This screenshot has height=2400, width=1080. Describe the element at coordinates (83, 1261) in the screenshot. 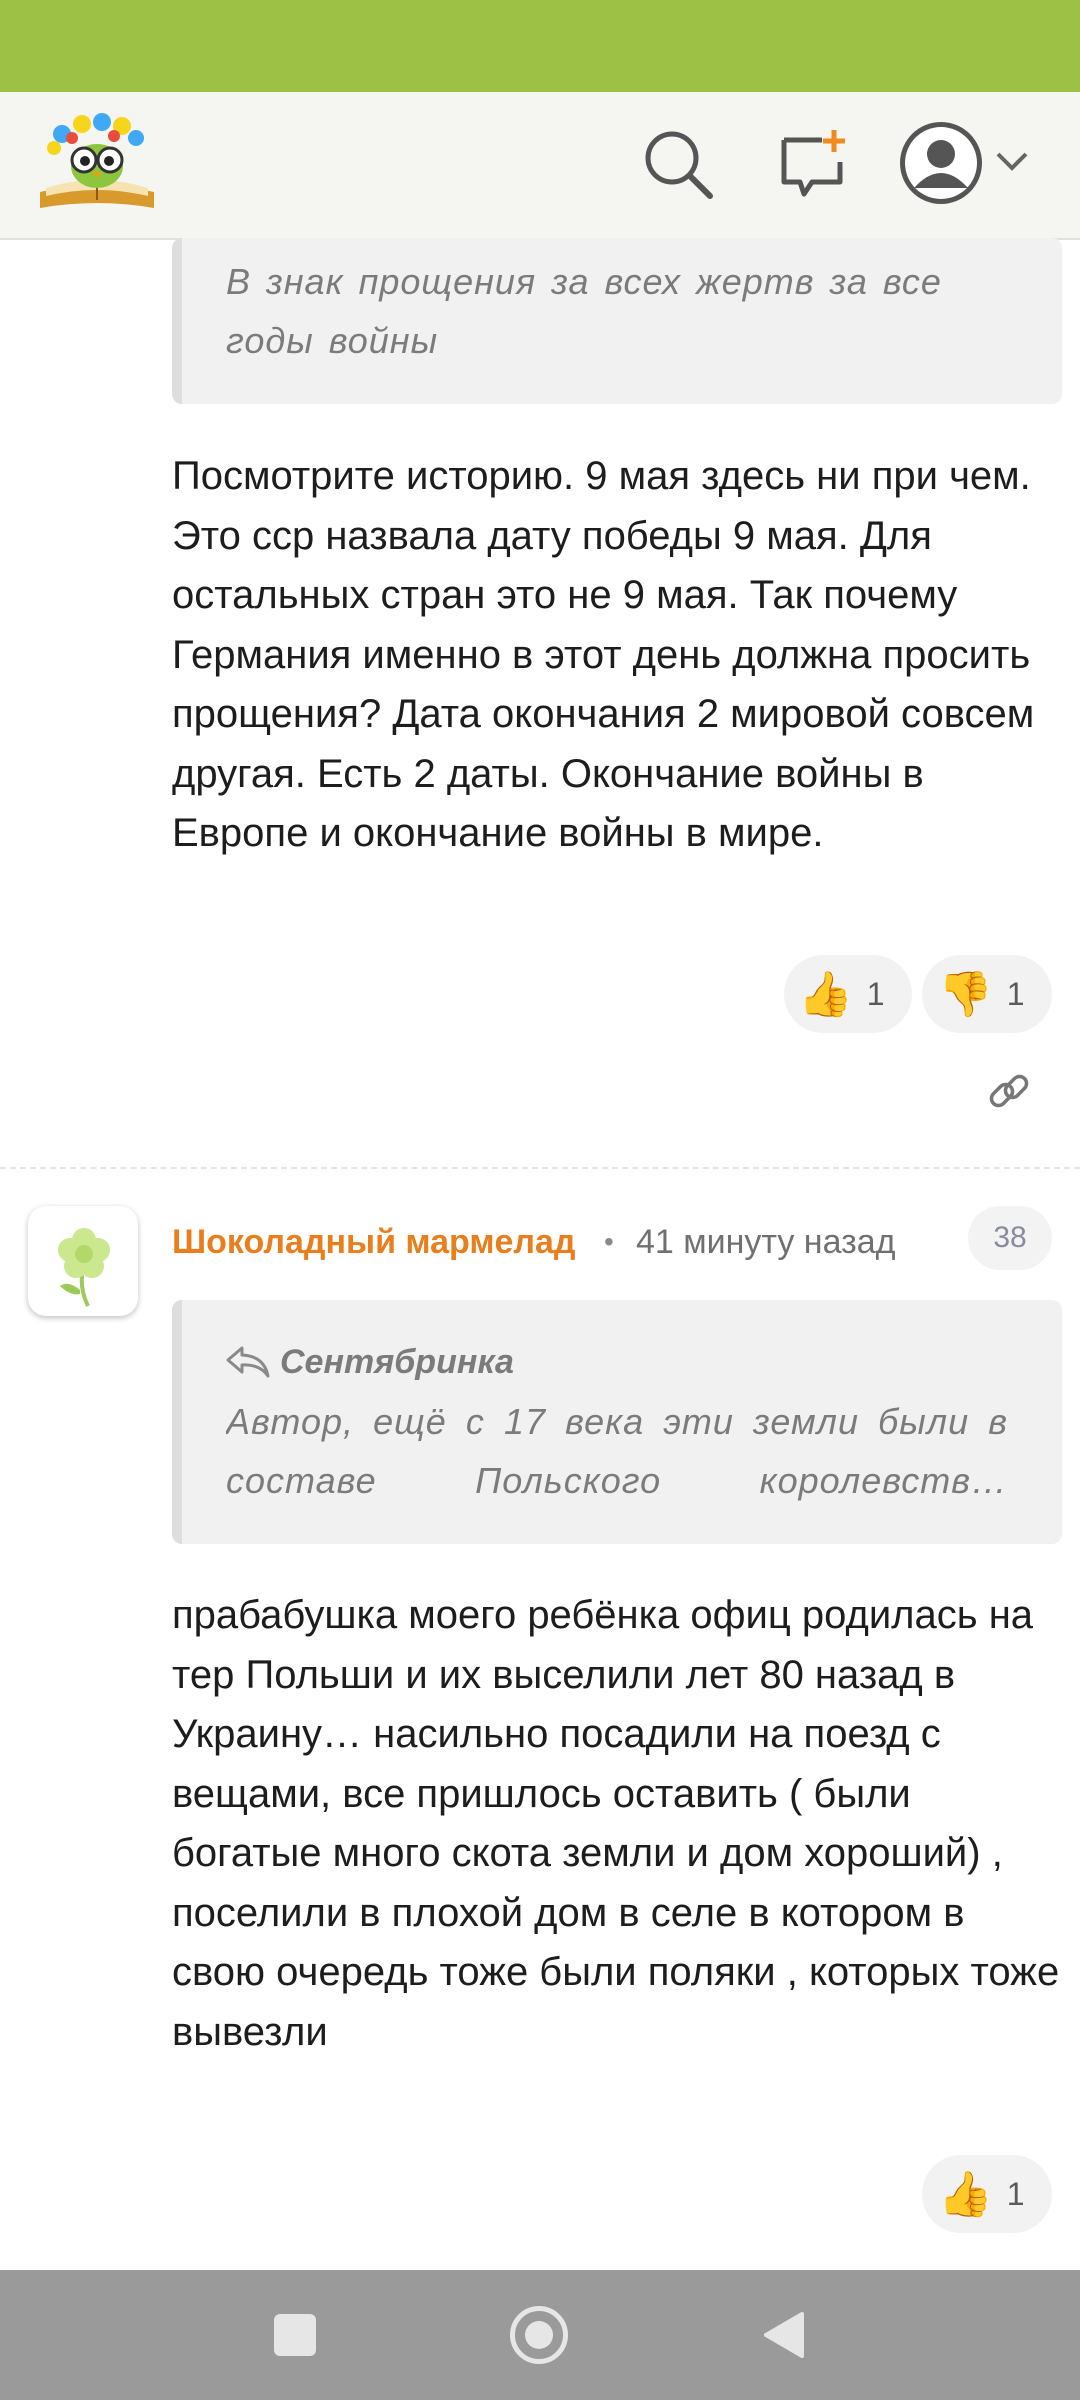

I see `flower-avatar-icon` at that location.